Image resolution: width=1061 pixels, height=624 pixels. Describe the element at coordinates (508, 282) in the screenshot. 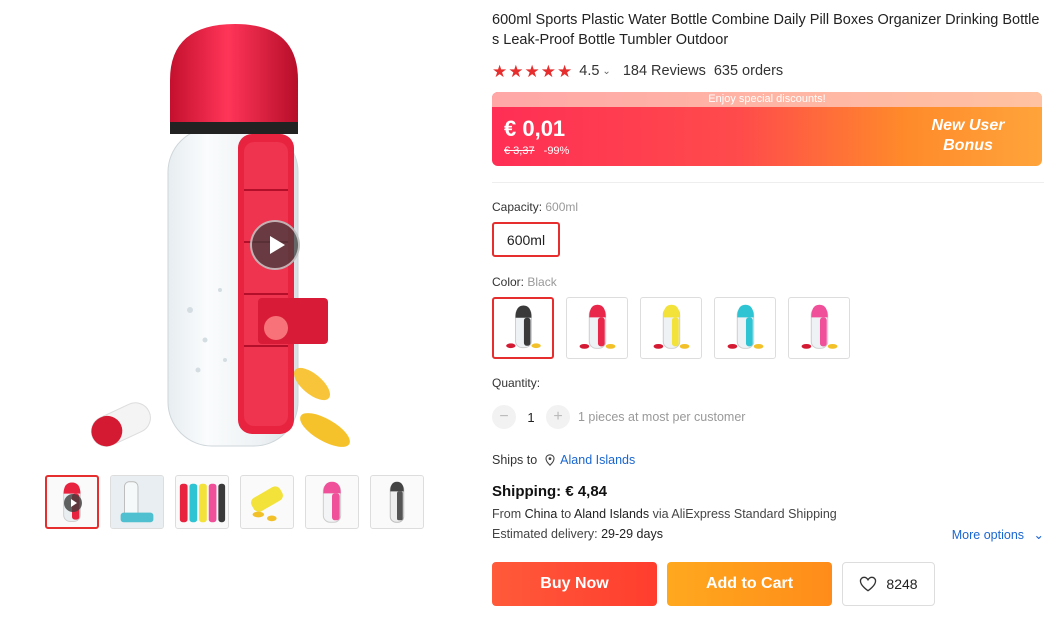

I see `color-label-text: Color:` at that location.